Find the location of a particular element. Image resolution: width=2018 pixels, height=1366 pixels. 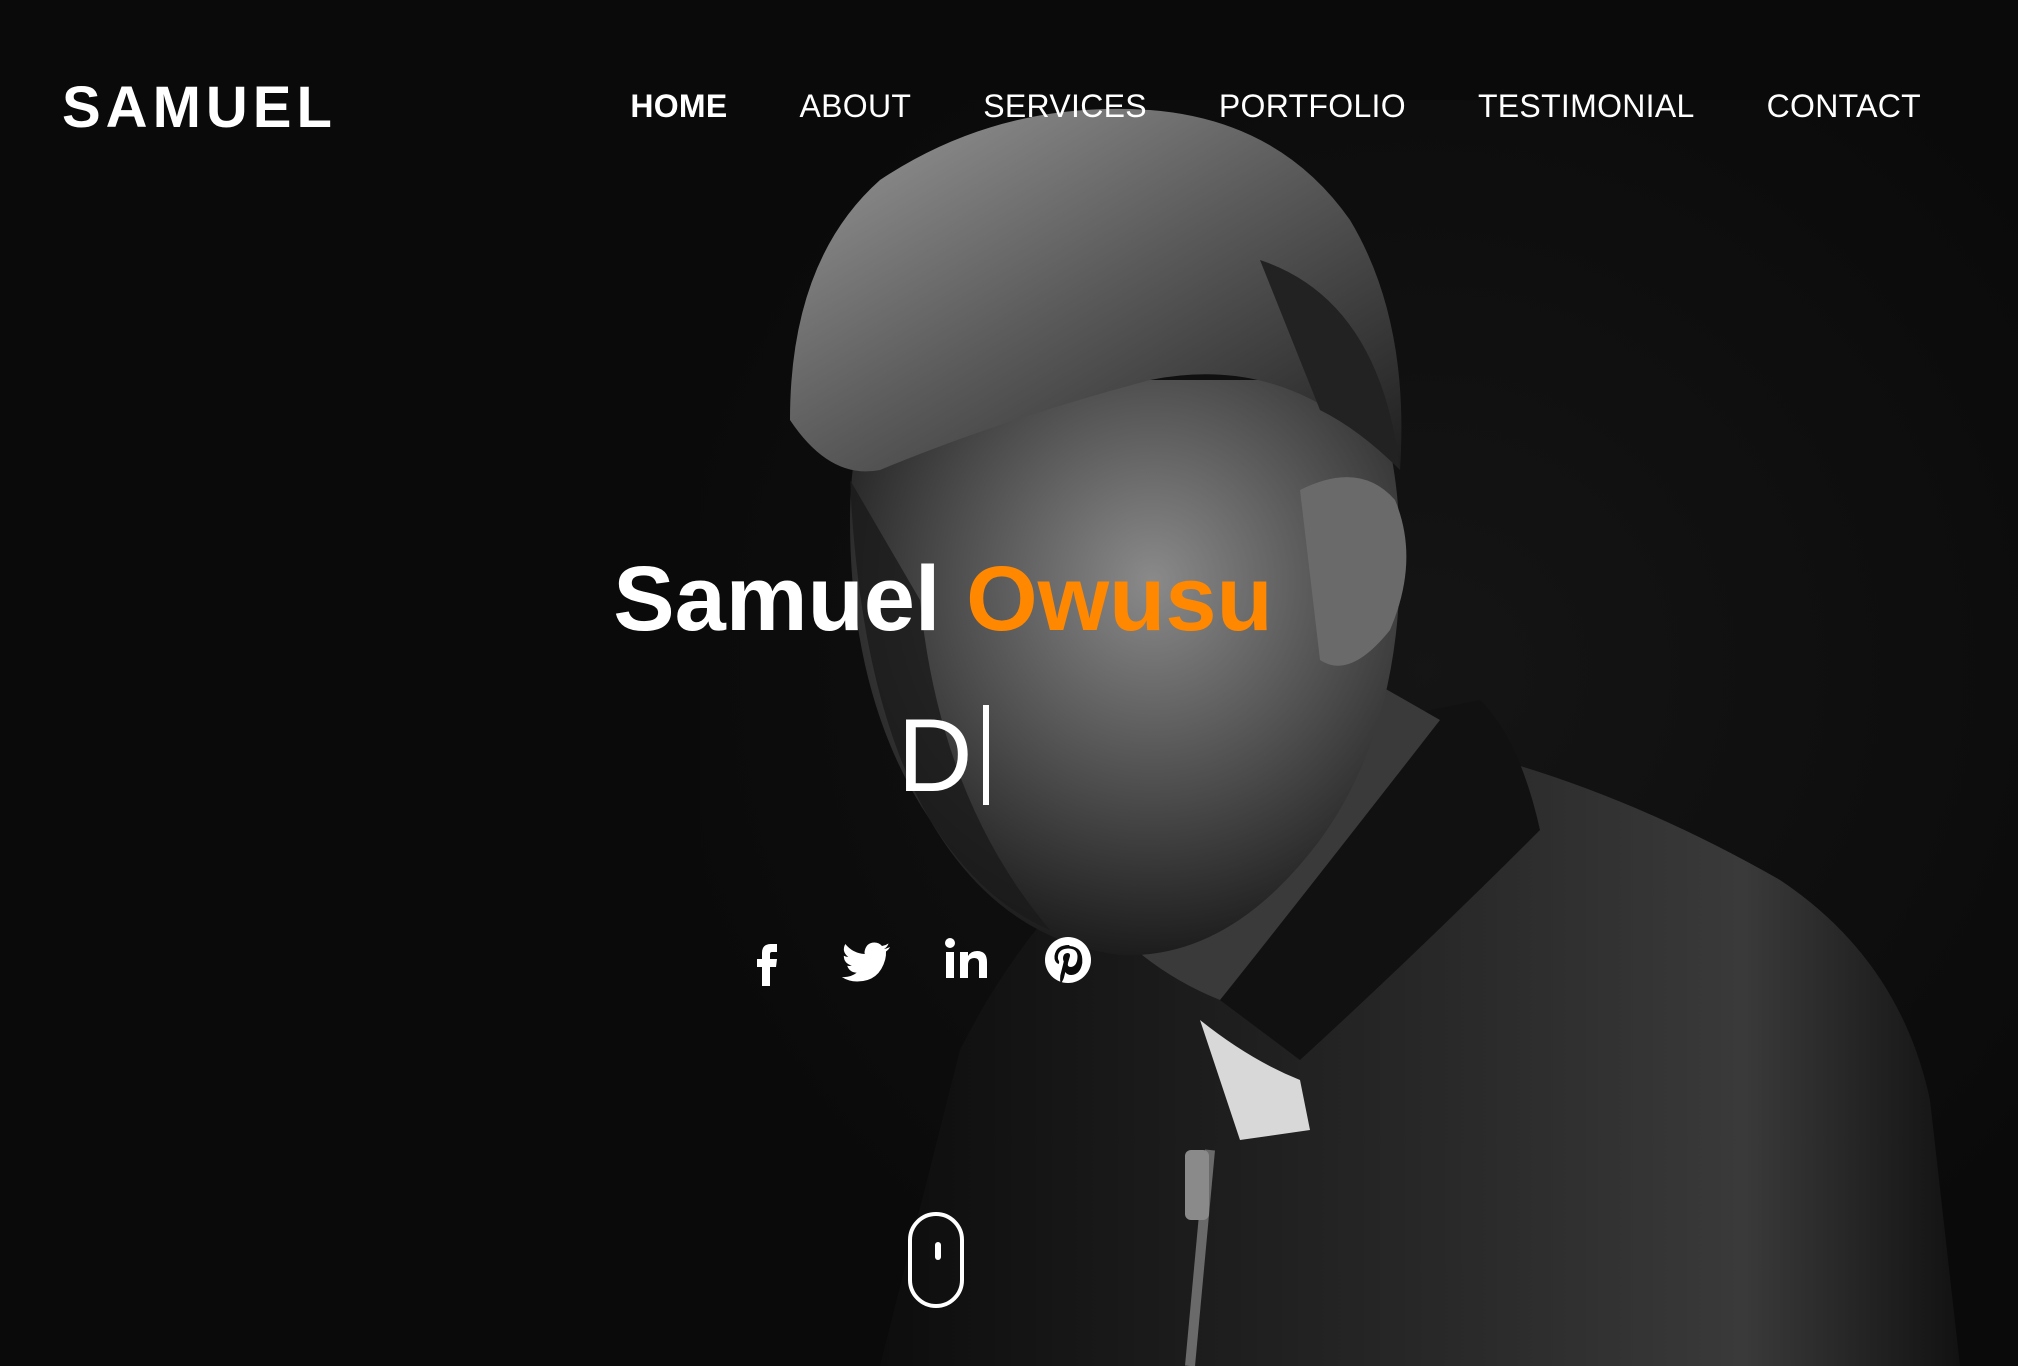

hero-first-name: Samuel is located at coordinates (777, 599).